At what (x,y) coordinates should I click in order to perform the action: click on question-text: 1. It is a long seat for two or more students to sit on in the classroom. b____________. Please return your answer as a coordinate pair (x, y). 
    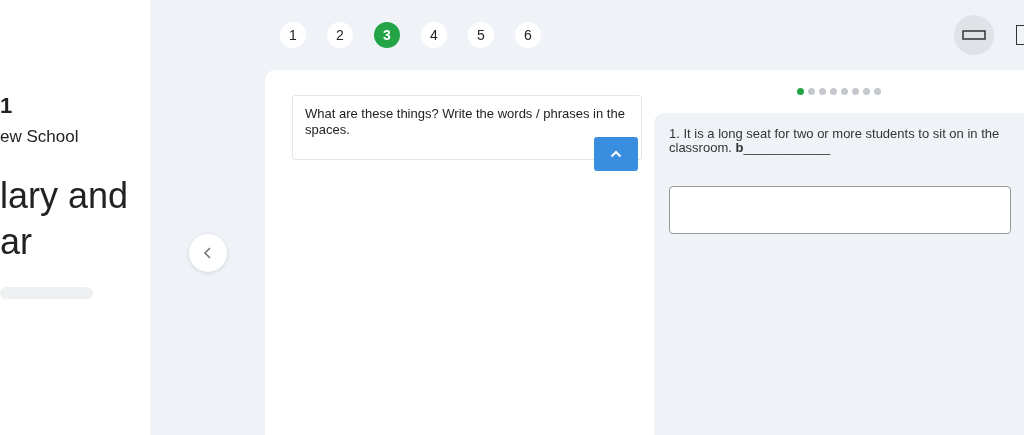
    Looking at the image, I should click on (835, 141).